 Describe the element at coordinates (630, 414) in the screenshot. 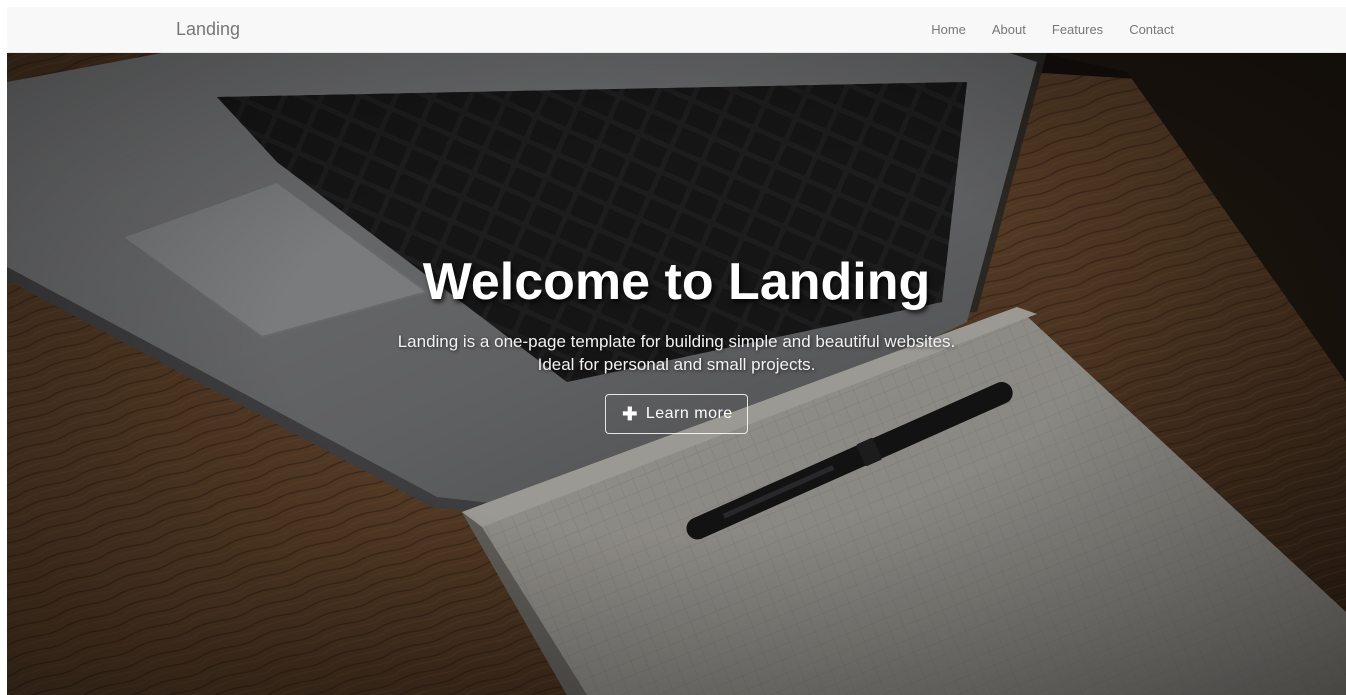

I see `plus-icon: ✚` at that location.